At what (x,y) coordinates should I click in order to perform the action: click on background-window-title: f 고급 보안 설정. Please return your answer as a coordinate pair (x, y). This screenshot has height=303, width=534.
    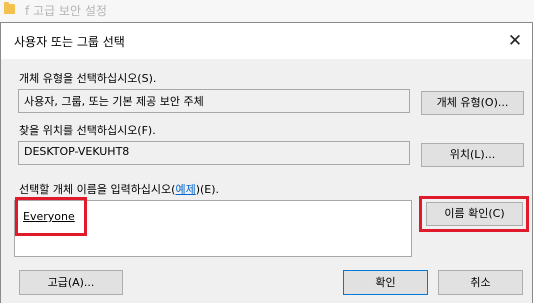
    Looking at the image, I should click on (66, 11).